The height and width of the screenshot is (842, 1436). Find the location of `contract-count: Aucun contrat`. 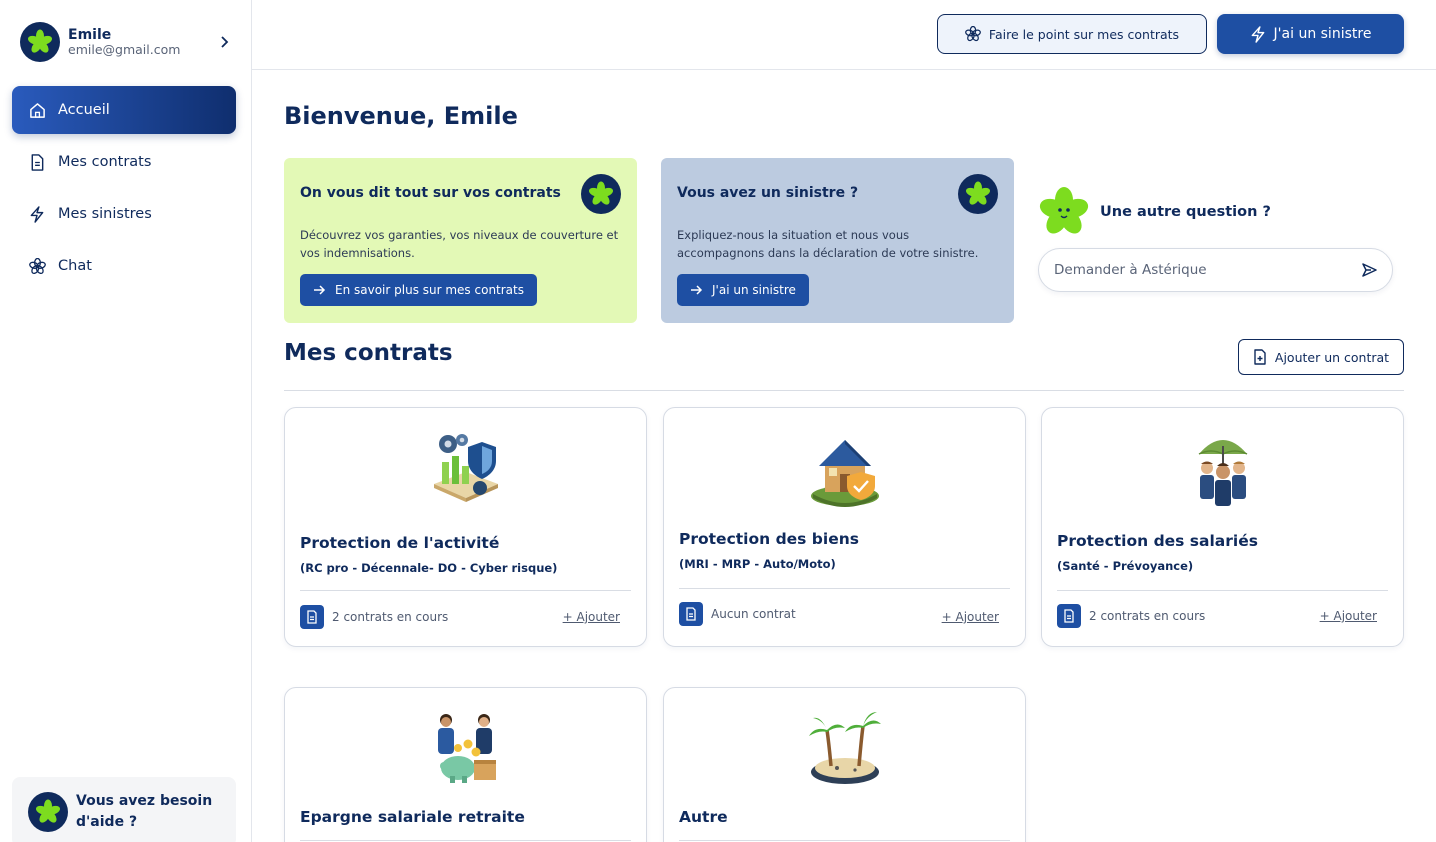

contract-count: Aucun contrat is located at coordinates (753, 614).